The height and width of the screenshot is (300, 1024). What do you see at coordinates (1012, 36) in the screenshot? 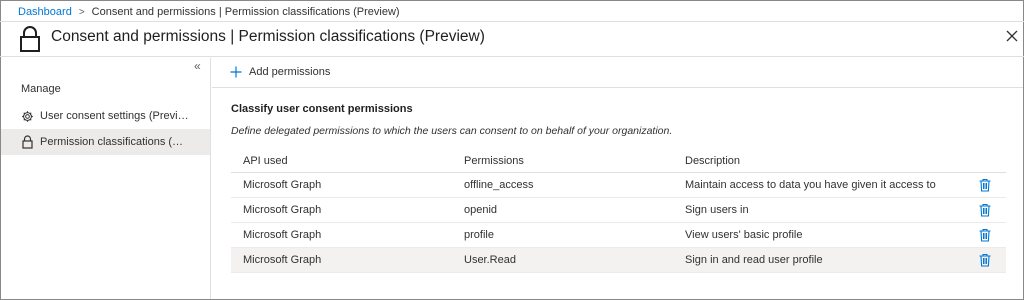
I see `close-icon` at bounding box center [1012, 36].